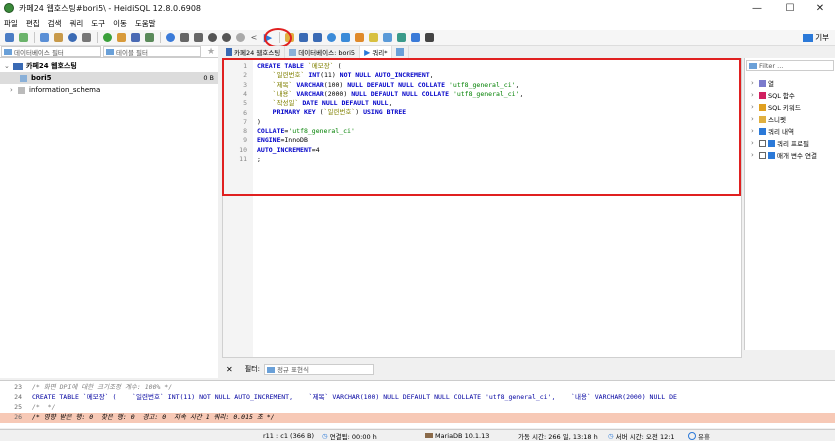  Describe the element at coordinates (303, 38) in the screenshot. I see `save-icon` at that location.